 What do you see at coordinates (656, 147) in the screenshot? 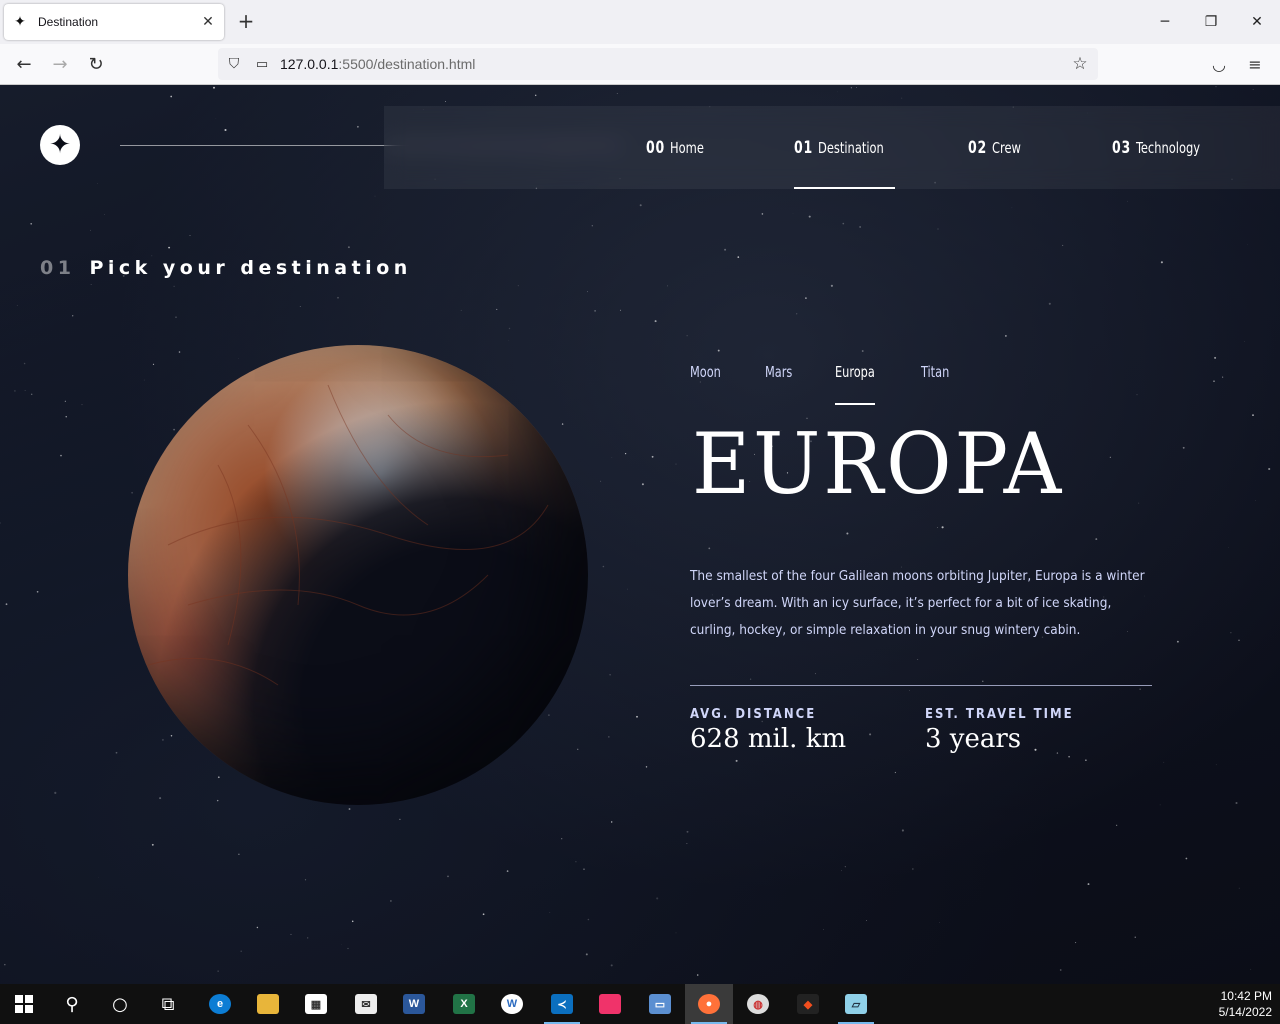
I see `nav-number: 00` at bounding box center [656, 147].